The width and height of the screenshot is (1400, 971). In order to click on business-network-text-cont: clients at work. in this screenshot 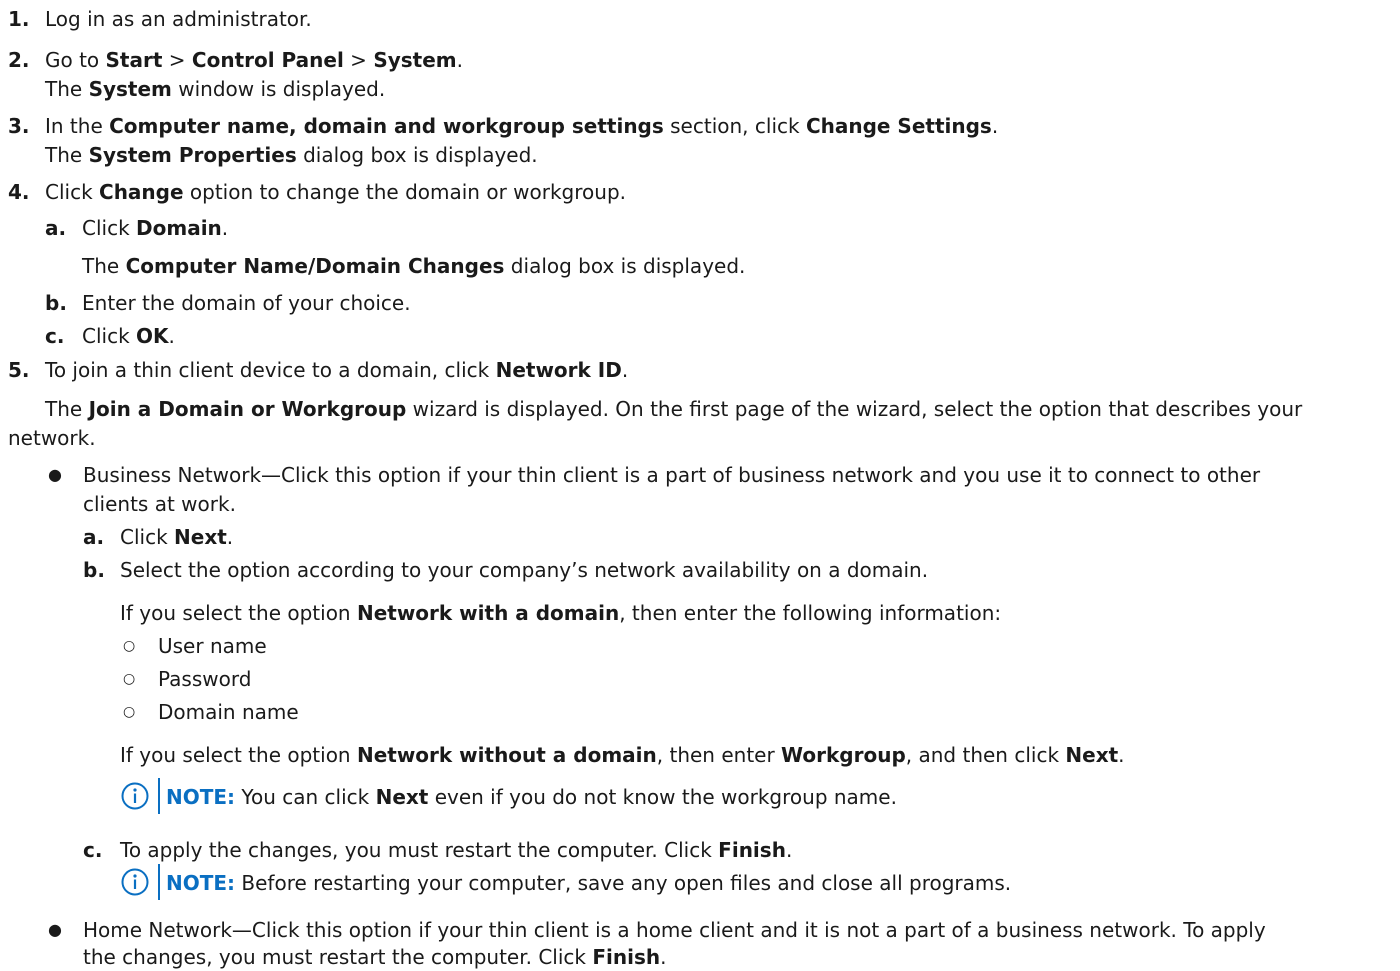, I will do `click(159, 504)`.